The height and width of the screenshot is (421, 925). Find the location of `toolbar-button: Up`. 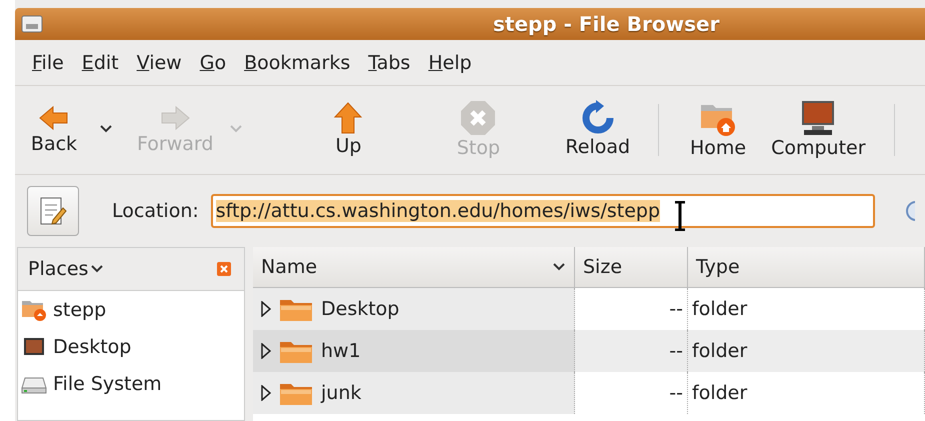

toolbar-button: Up is located at coordinates (348, 130).